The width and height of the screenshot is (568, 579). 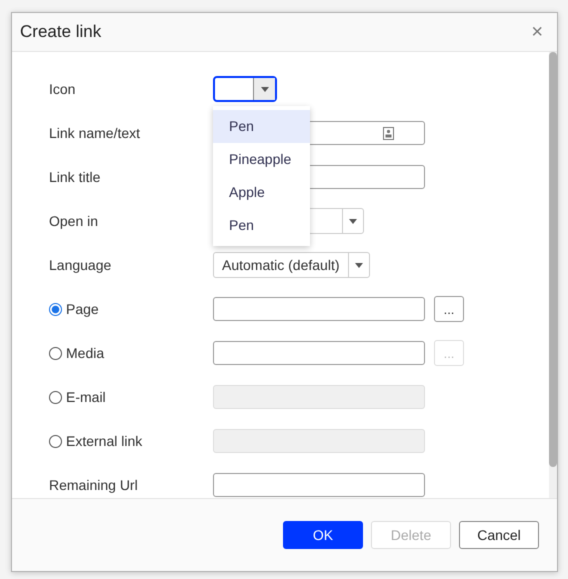 What do you see at coordinates (62, 89) in the screenshot?
I see `field-label: Icon` at bounding box center [62, 89].